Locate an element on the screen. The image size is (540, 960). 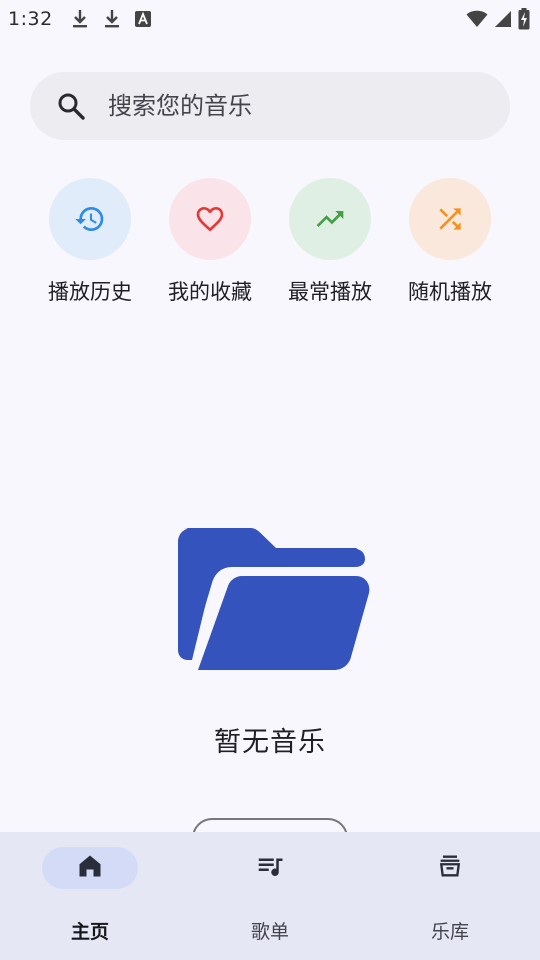
text-a-icon is located at coordinates (142, 19).